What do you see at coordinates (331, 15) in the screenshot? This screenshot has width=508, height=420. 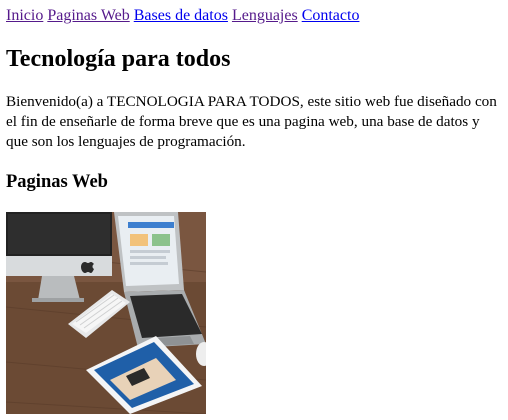 I see `nav-link-contacto: Contacto` at bounding box center [331, 15].